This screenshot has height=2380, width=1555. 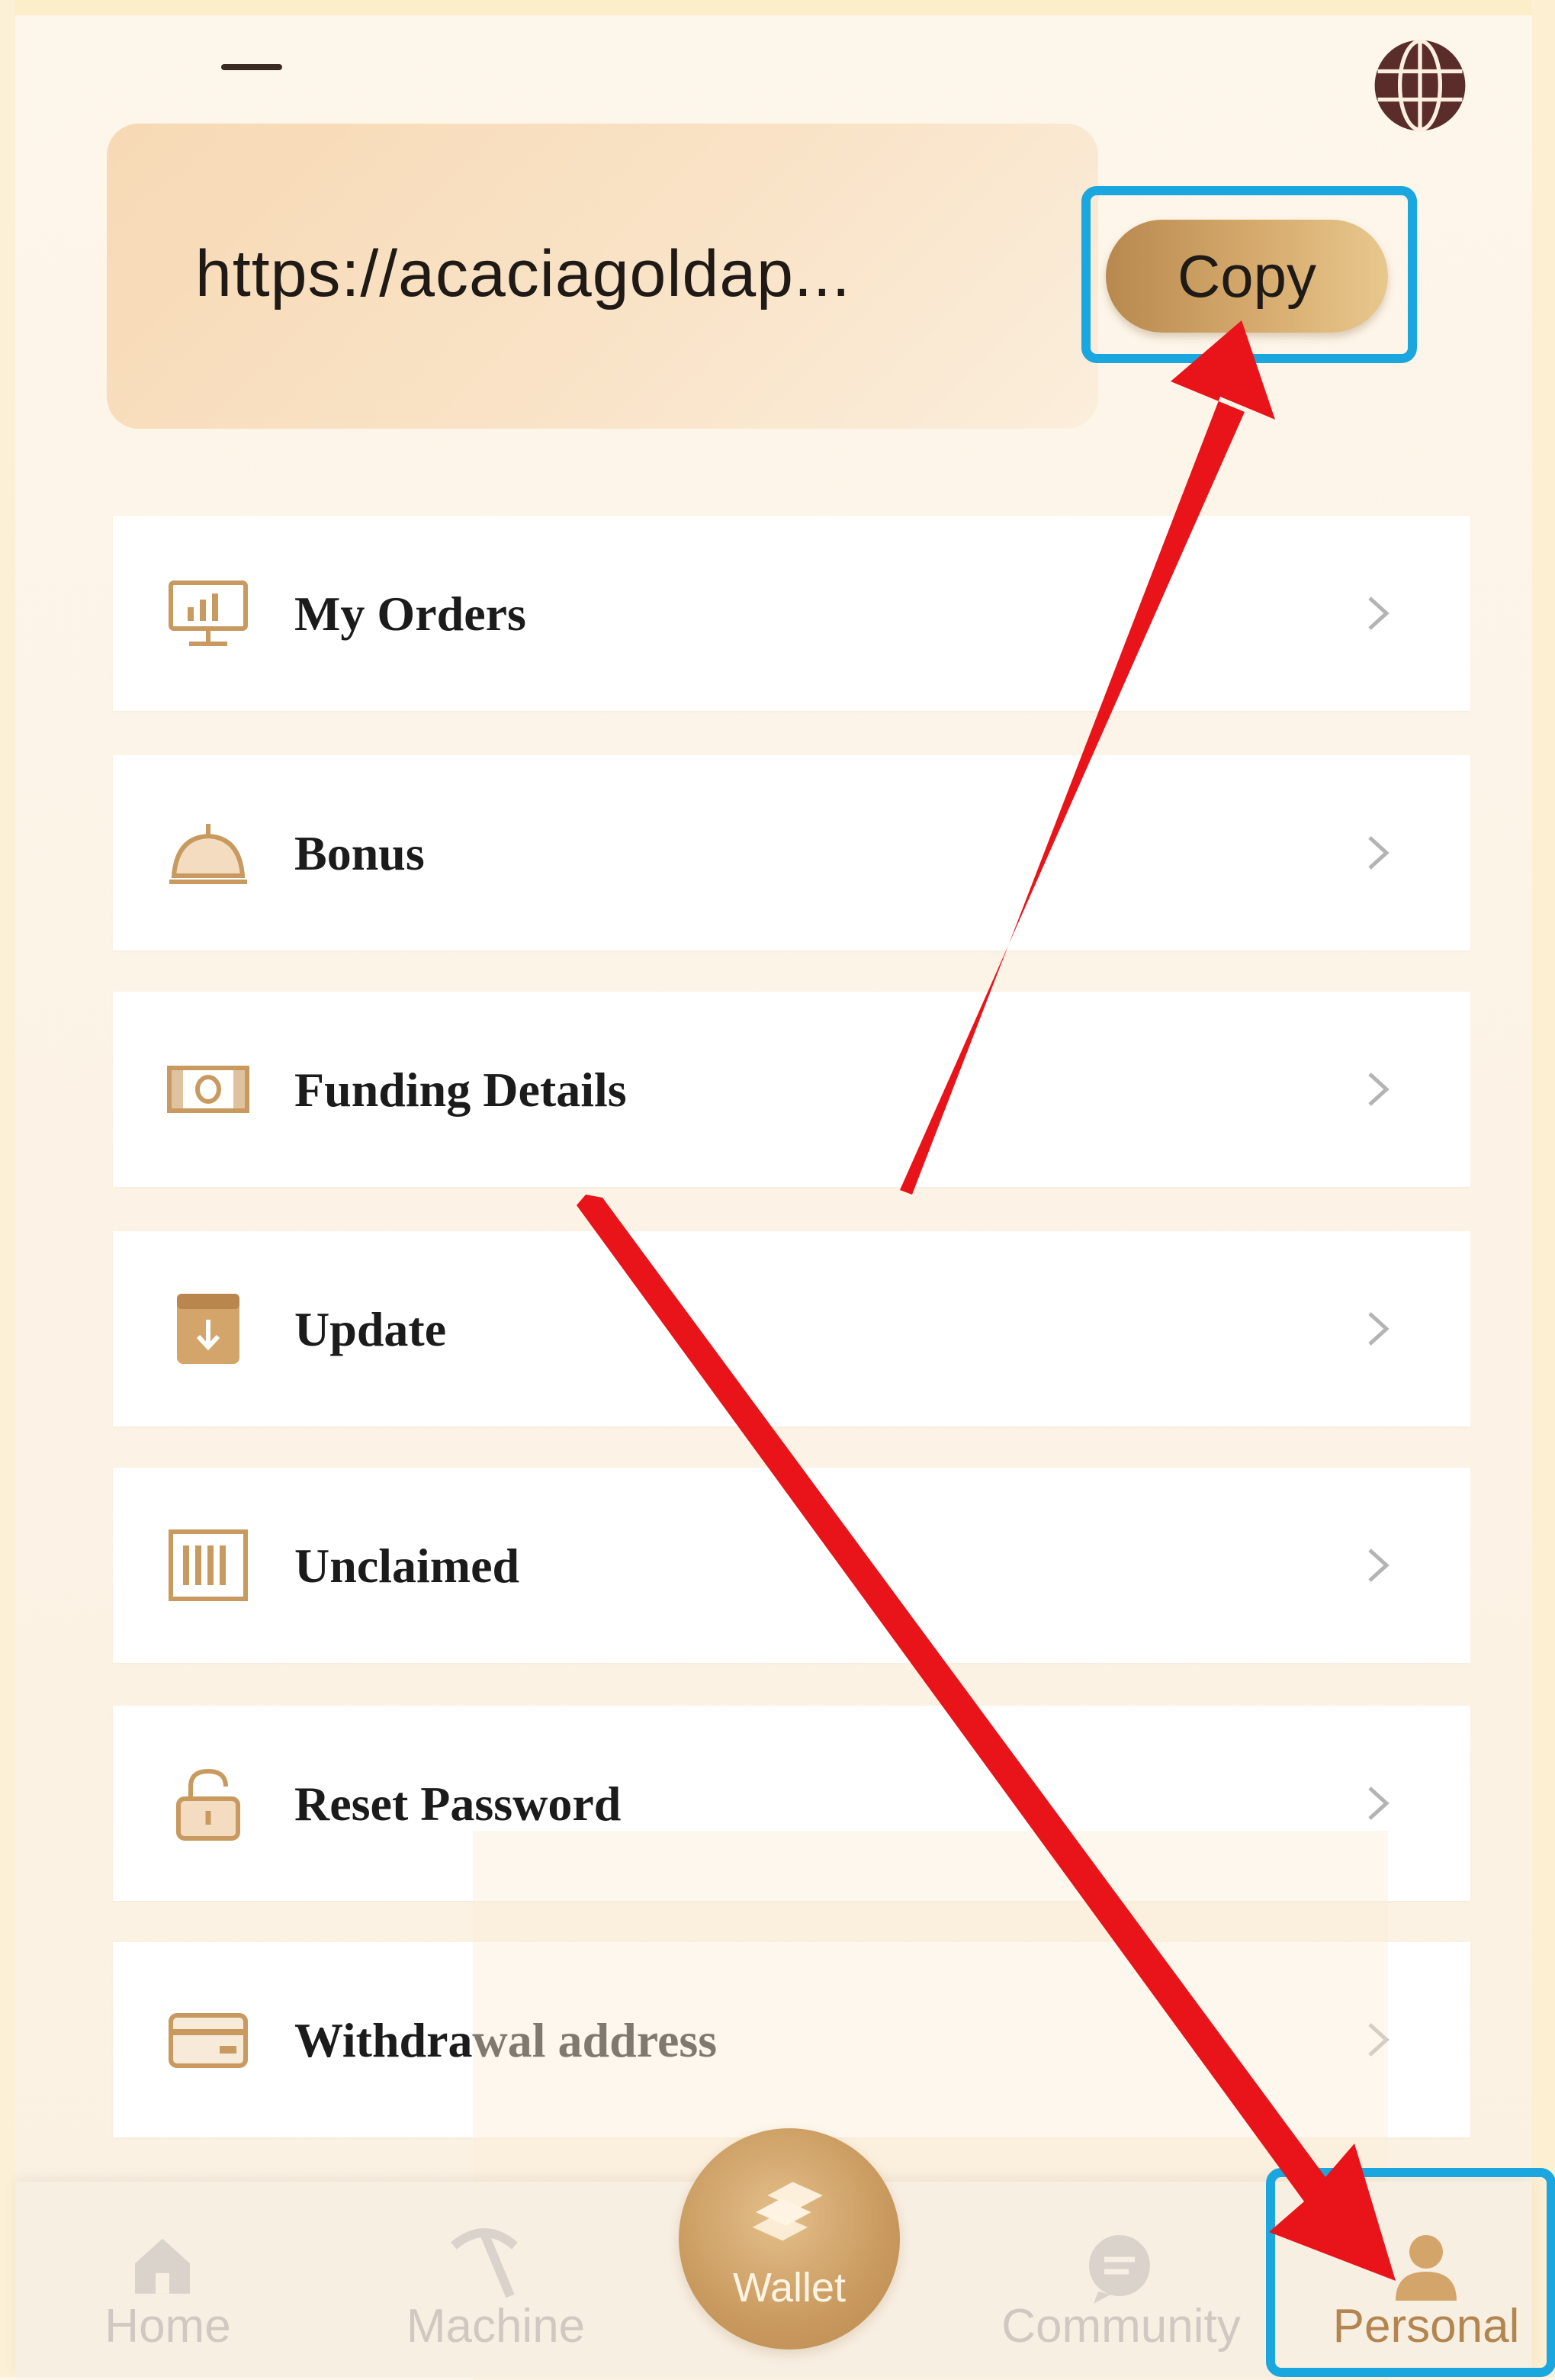 What do you see at coordinates (496, 2326) in the screenshot?
I see `tab-machine: Machine` at bounding box center [496, 2326].